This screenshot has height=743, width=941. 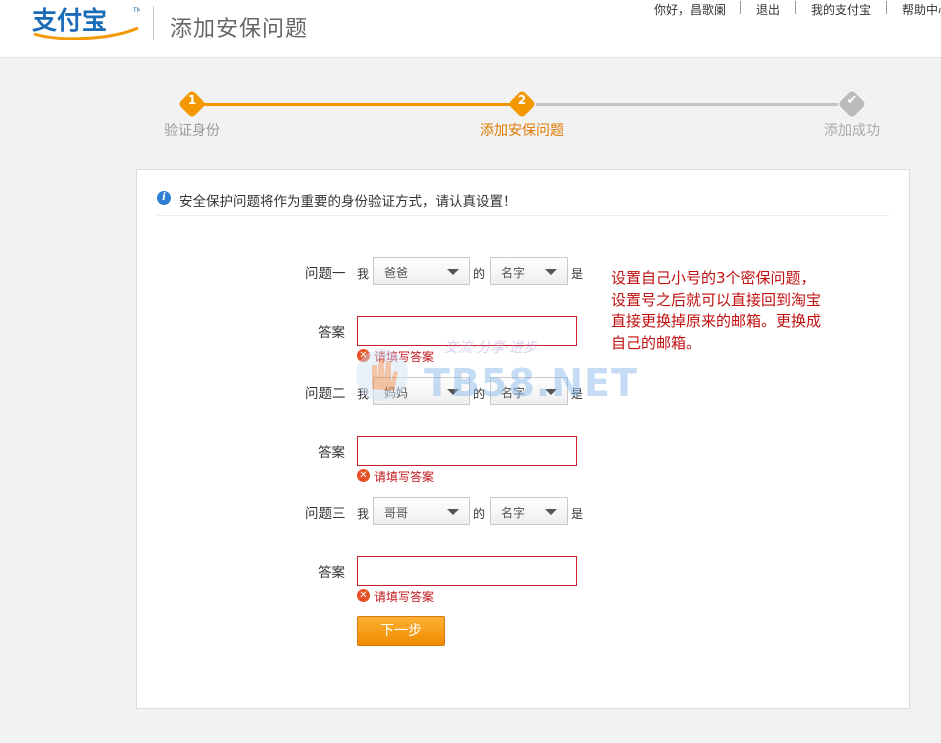 What do you see at coordinates (325, 514) in the screenshot?
I see `question-3-label: 问题三` at bounding box center [325, 514].